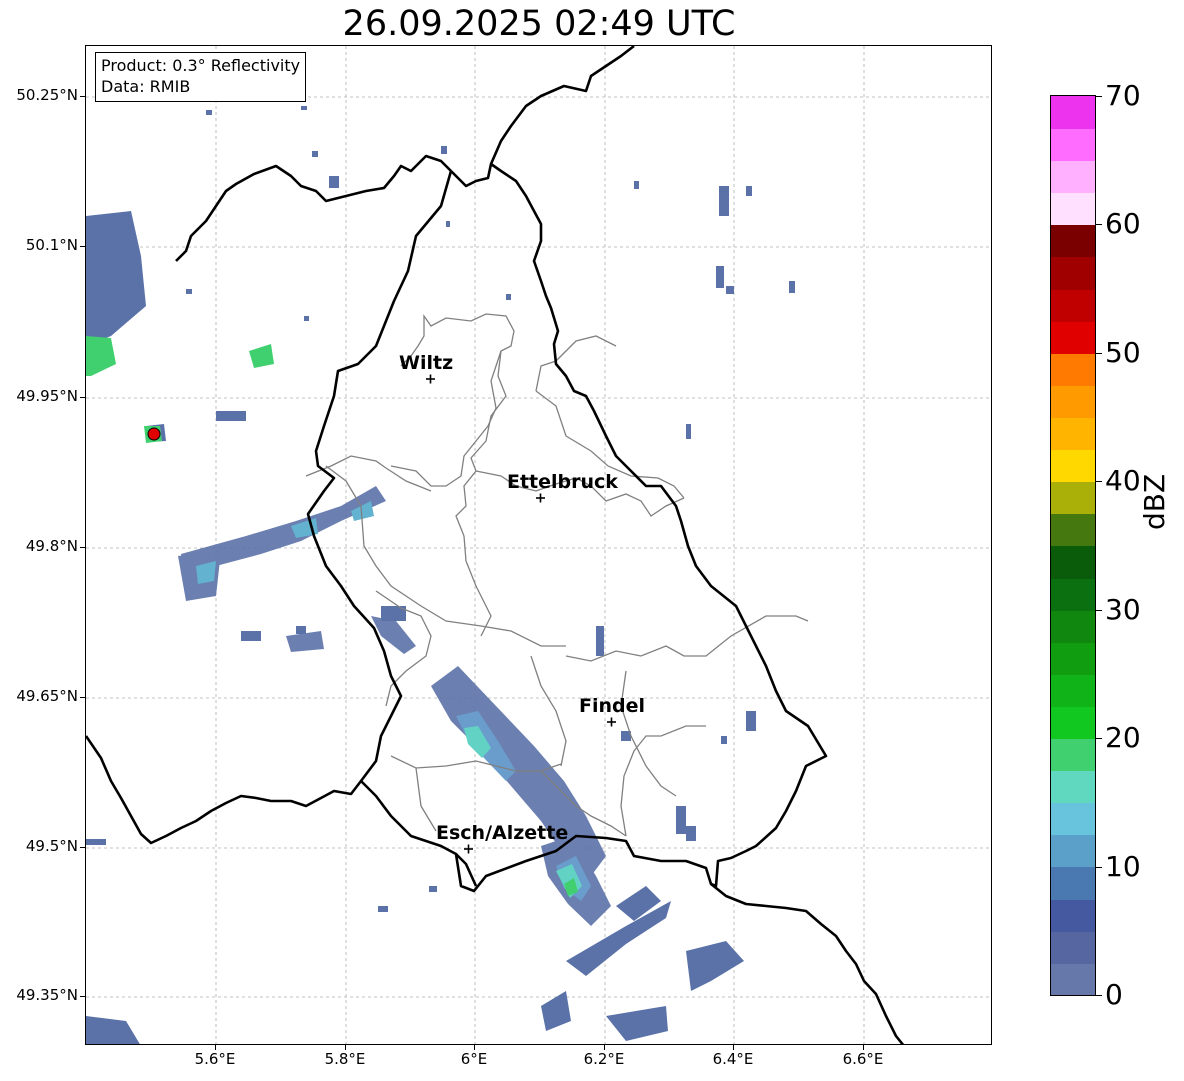 This screenshot has width=1184, height=1081. What do you see at coordinates (612, 706) in the screenshot?
I see `city-label-findel: Findel` at bounding box center [612, 706].